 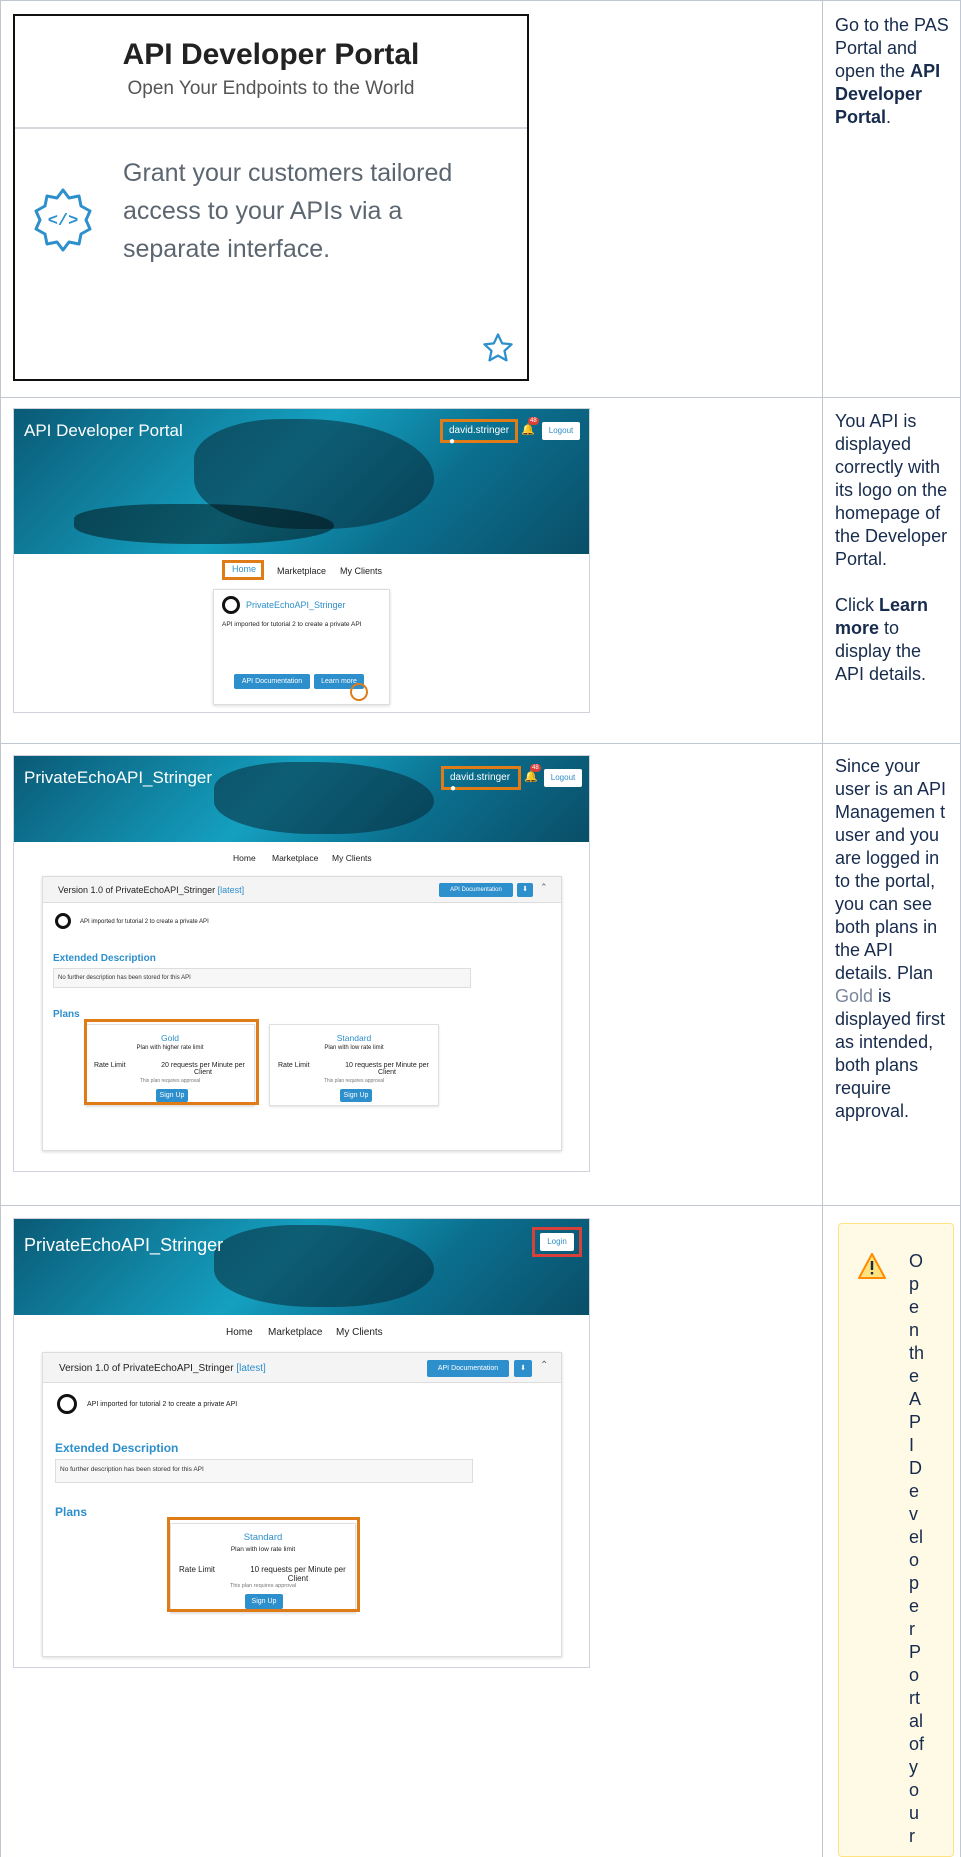 What do you see at coordinates (913, 1514) in the screenshot?
I see `warning-text-line: v` at bounding box center [913, 1514].